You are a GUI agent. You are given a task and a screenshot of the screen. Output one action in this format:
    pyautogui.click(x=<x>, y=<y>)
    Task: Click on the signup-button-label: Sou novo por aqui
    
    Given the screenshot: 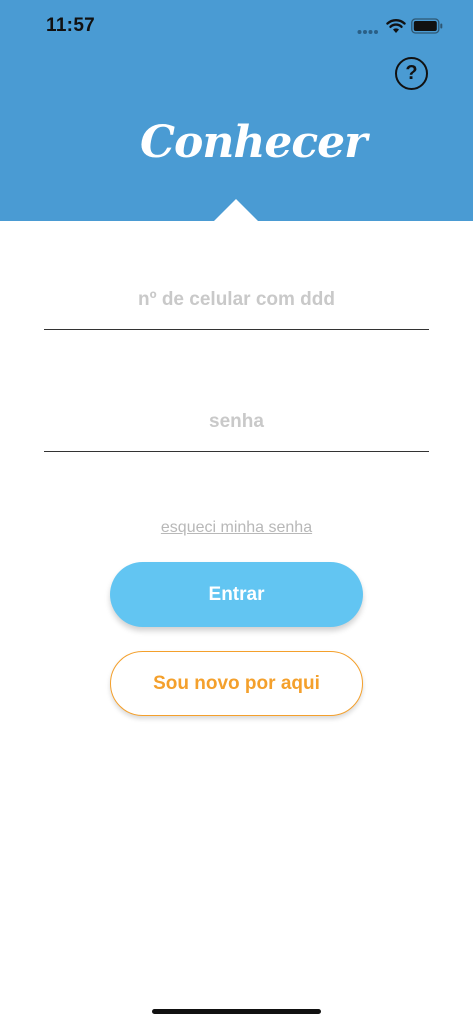 What is the action you would take?
    pyautogui.click(x=236, y=683)
    